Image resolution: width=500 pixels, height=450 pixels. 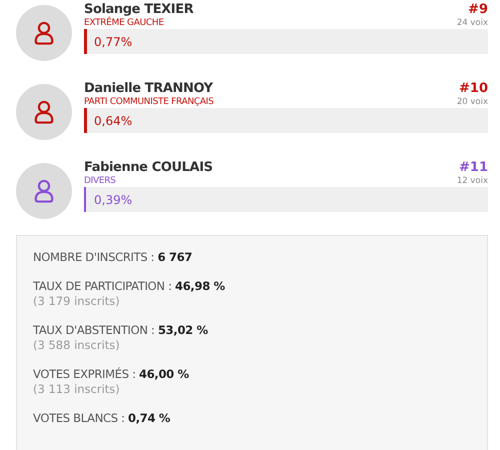 What do you see at coordinates (124, 23) in the screenshot?
I see `party-name: EXTRÊME GAUCHE` at bounding box center [124, 23].